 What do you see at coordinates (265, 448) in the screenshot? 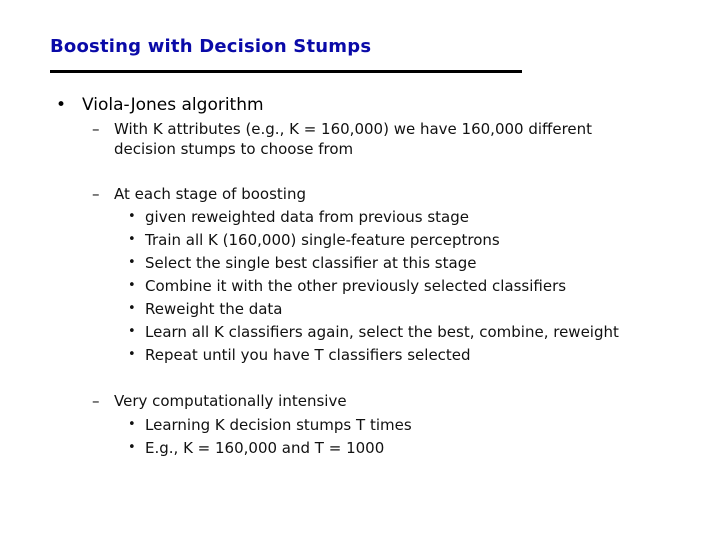
I see `list-item-text: E.g., K = 160,000 and T = 1000` at bounding box center [265, 448].